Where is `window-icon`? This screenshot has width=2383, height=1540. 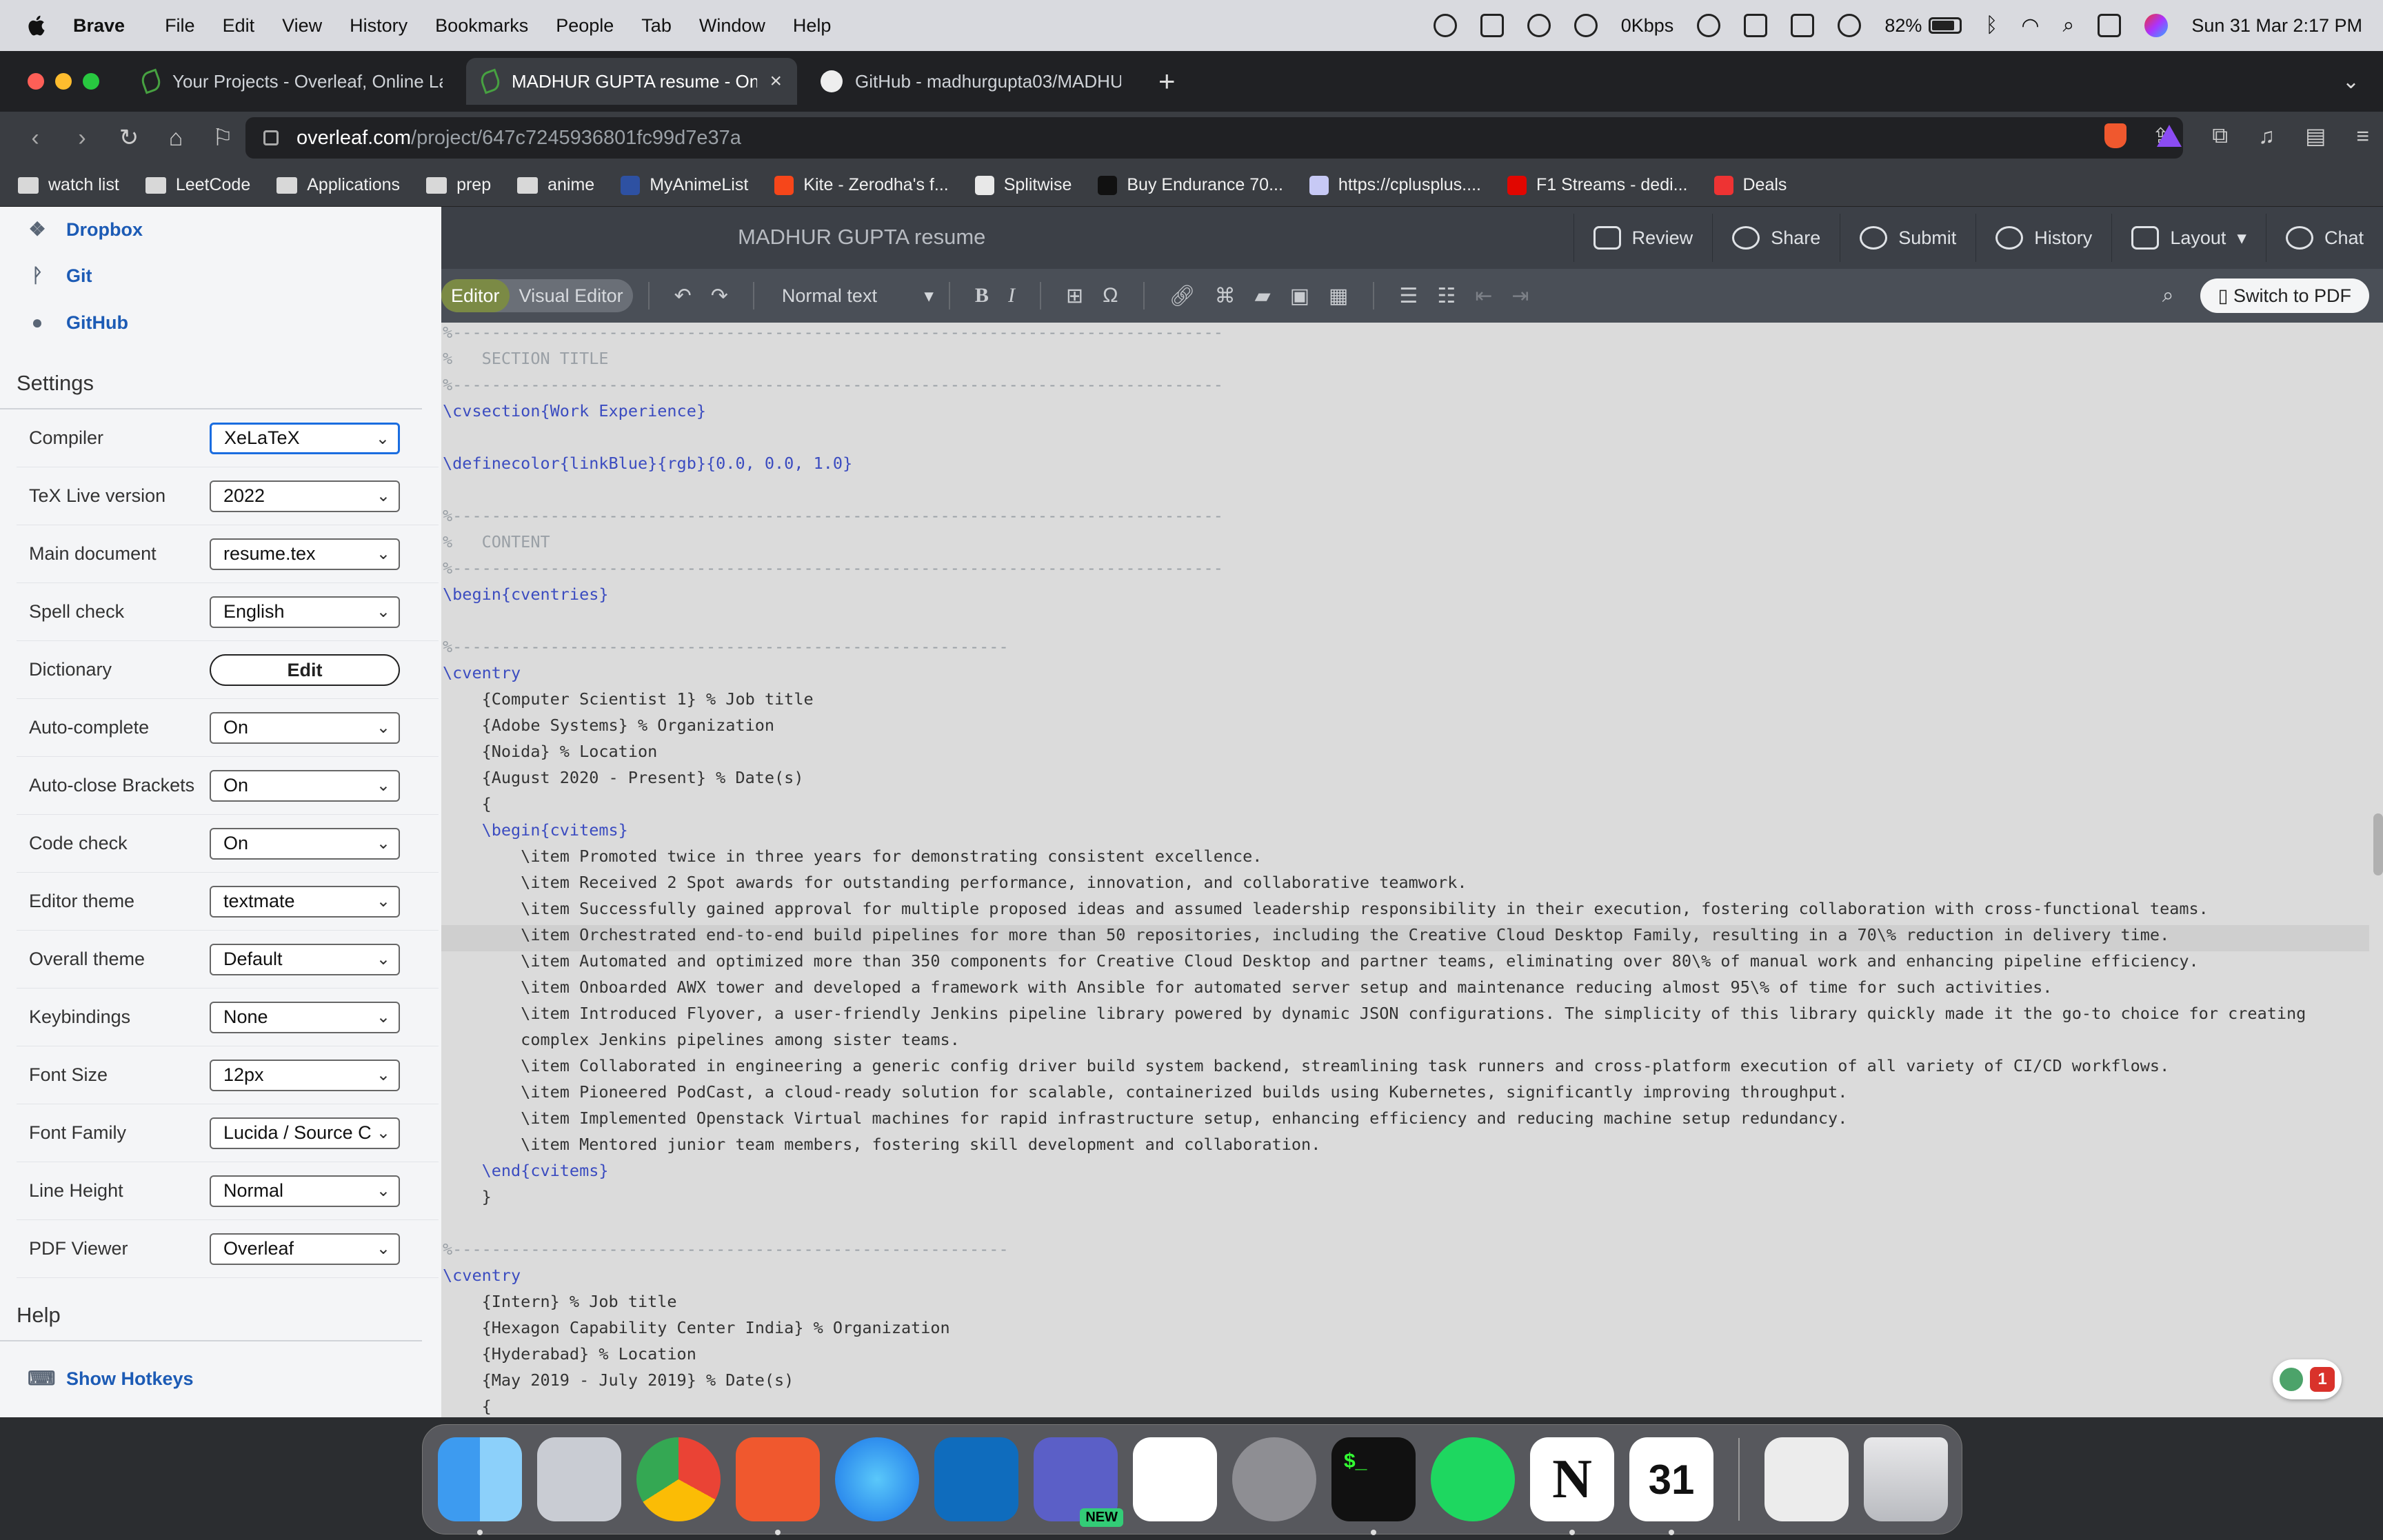
window-icon is located at coordinates (1803, 26).